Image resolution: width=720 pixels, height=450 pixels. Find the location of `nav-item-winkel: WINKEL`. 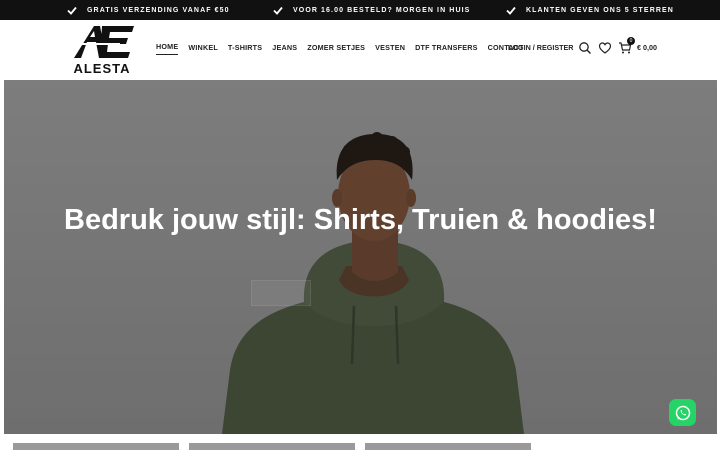

nav-item-winkel: WINKEL is located at coordinates (203, 48).